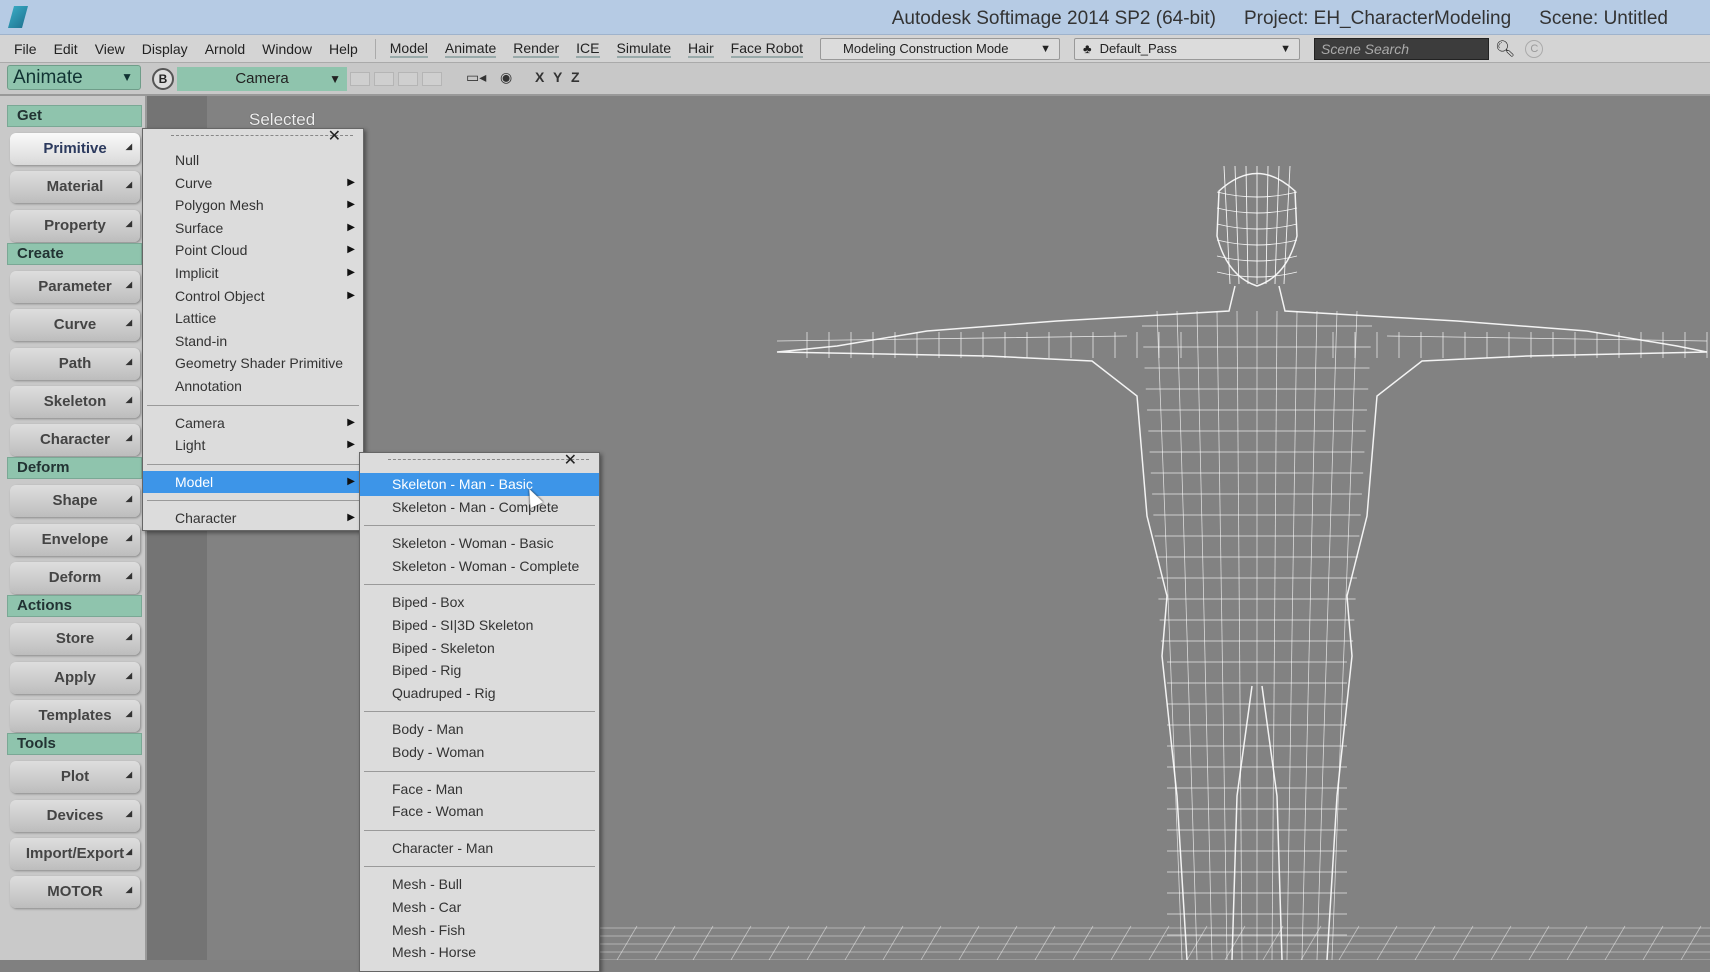 The height and width of the screenshot is (972, 1710). What do you see at coordinates (253, 160) in the screenshot?
I see `menu-item-null: Null` at bounding box center [253, 160].